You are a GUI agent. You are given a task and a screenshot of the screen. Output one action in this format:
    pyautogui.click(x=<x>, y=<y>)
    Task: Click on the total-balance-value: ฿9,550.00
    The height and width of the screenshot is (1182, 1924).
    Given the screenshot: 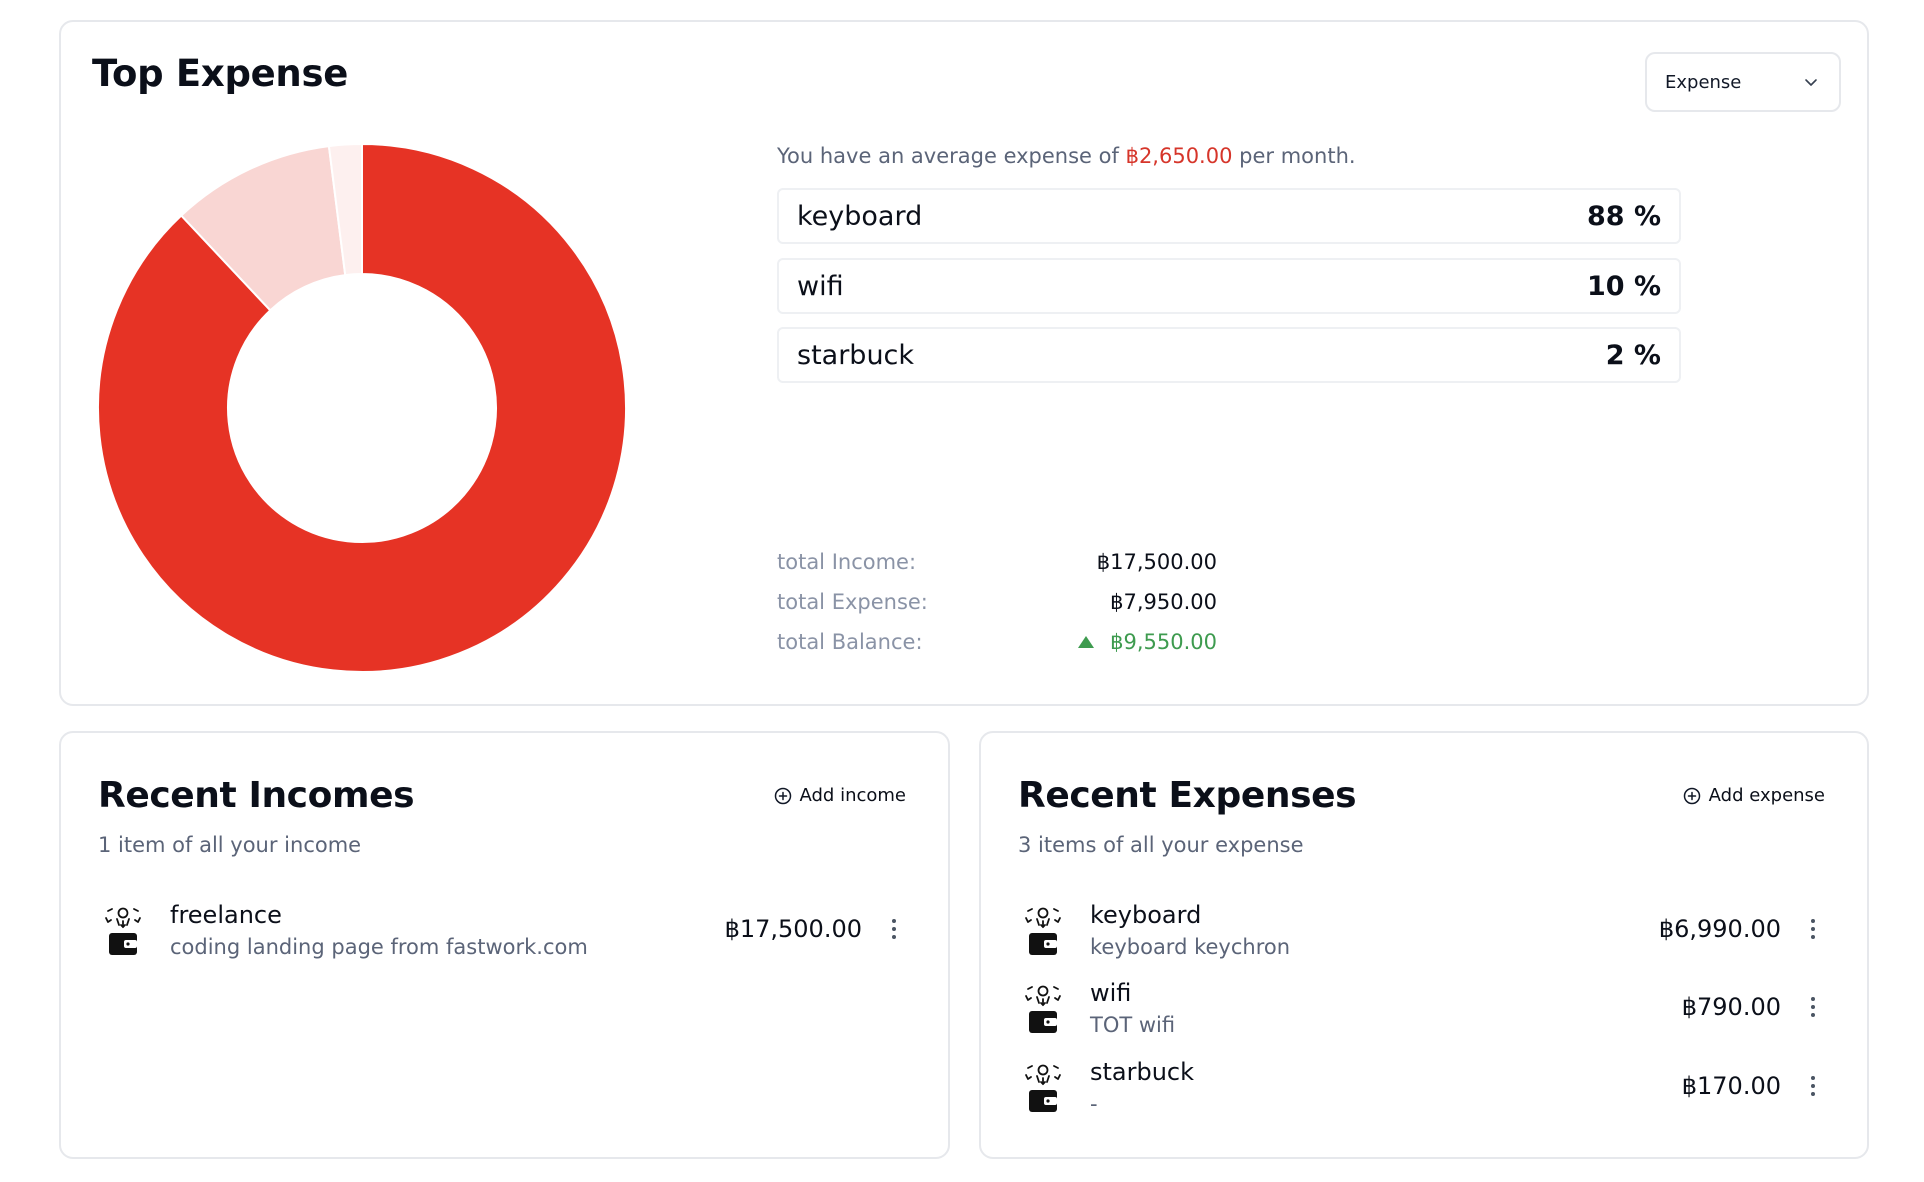 What is the action you would take?
    pyautogui.click(x=1163, y=642)
    